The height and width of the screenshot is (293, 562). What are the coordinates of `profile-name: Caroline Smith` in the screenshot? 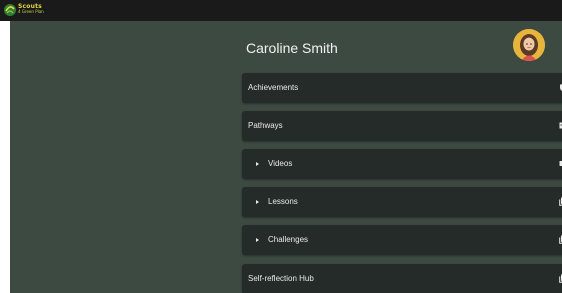 It's located at (292, 48).